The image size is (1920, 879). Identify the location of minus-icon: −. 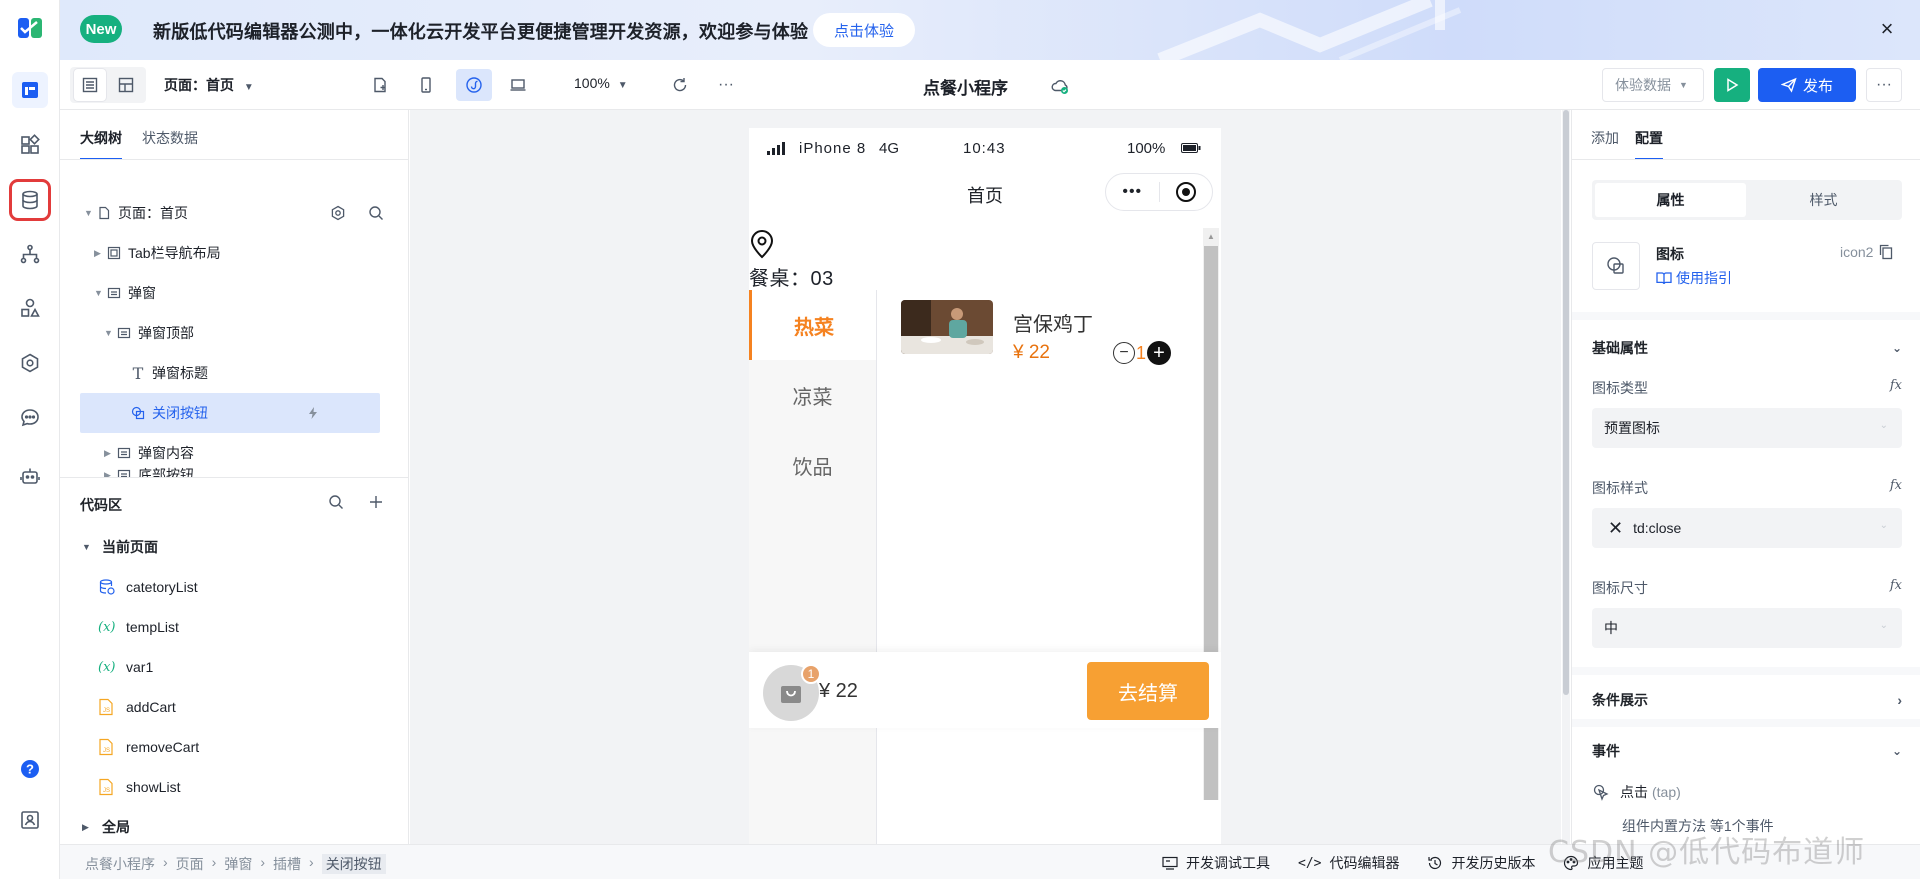
(1124, 353).